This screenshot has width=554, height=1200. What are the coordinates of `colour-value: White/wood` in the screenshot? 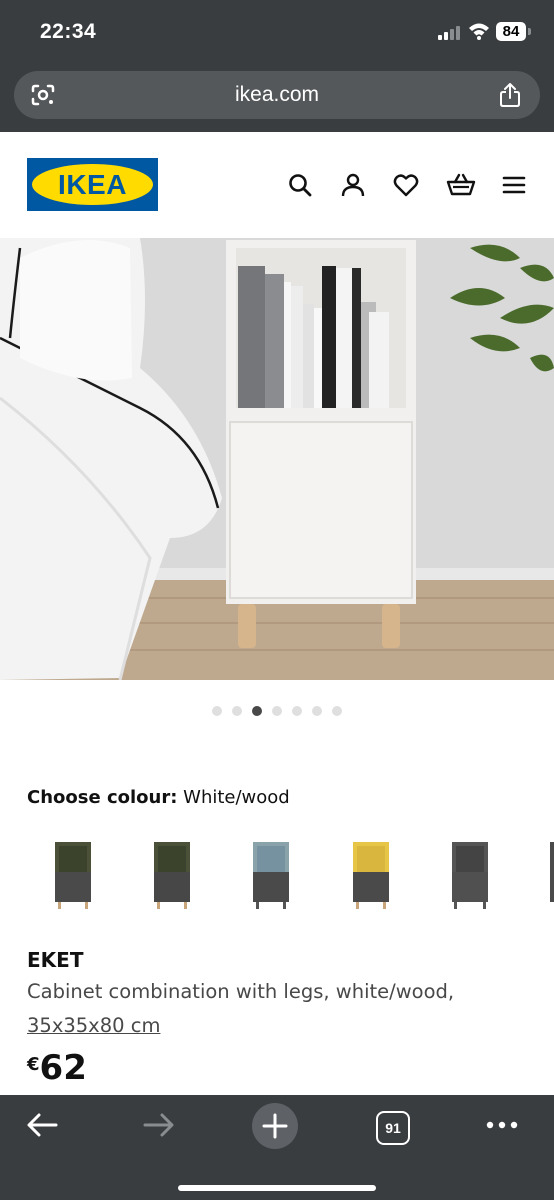 It's located at (236, 797).